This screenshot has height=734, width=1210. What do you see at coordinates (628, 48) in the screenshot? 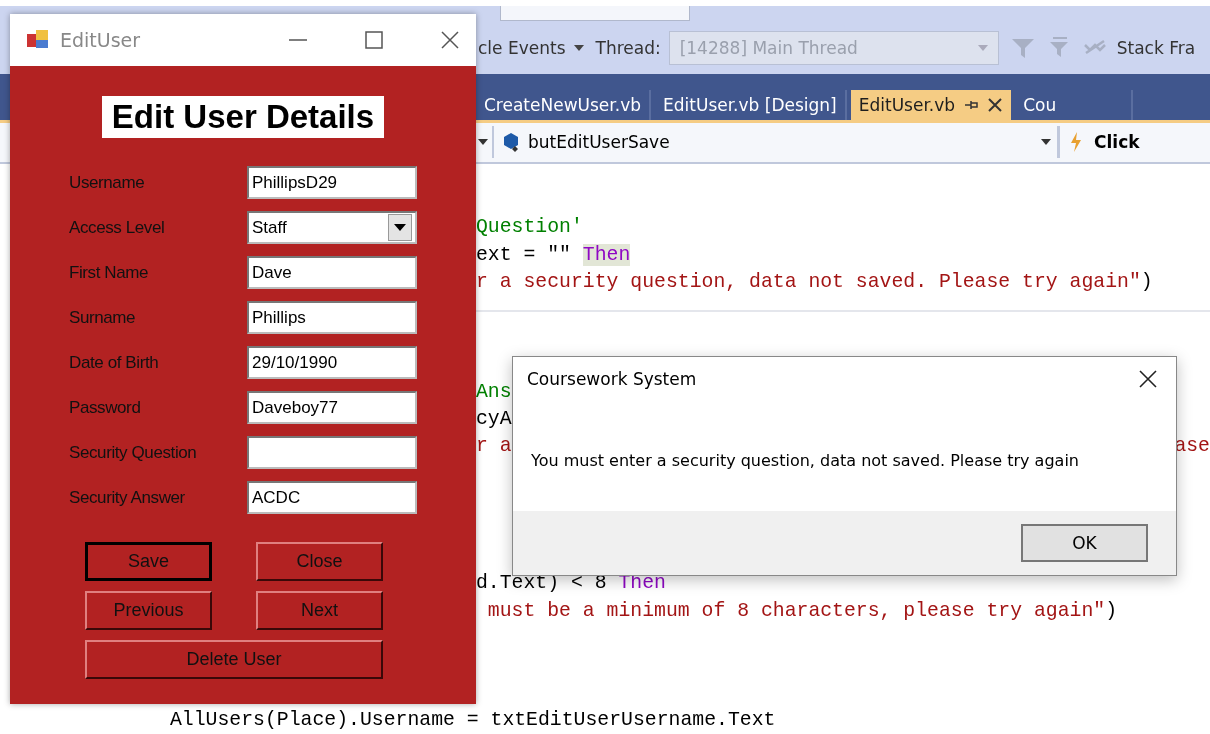
I see `thread-label: Thread:` at bounding box center [628, 48].